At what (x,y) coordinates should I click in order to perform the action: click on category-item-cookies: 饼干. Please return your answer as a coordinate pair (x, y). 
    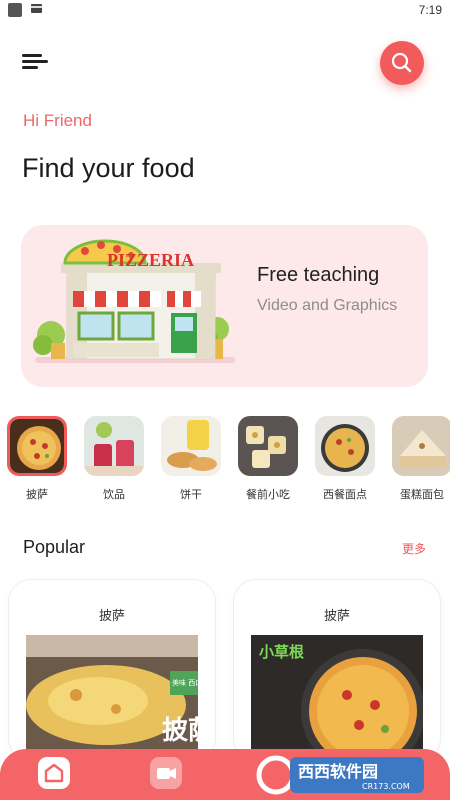
    Looking at the image, I should click on (191, 458).